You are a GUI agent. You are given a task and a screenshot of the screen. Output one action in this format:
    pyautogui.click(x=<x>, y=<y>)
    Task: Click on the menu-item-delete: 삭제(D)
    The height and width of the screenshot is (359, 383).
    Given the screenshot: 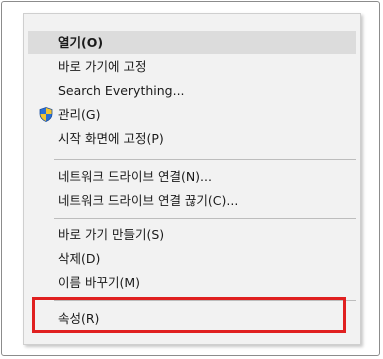 What is the action you would take?
    pyautogui.click(x=192, y=258)
    